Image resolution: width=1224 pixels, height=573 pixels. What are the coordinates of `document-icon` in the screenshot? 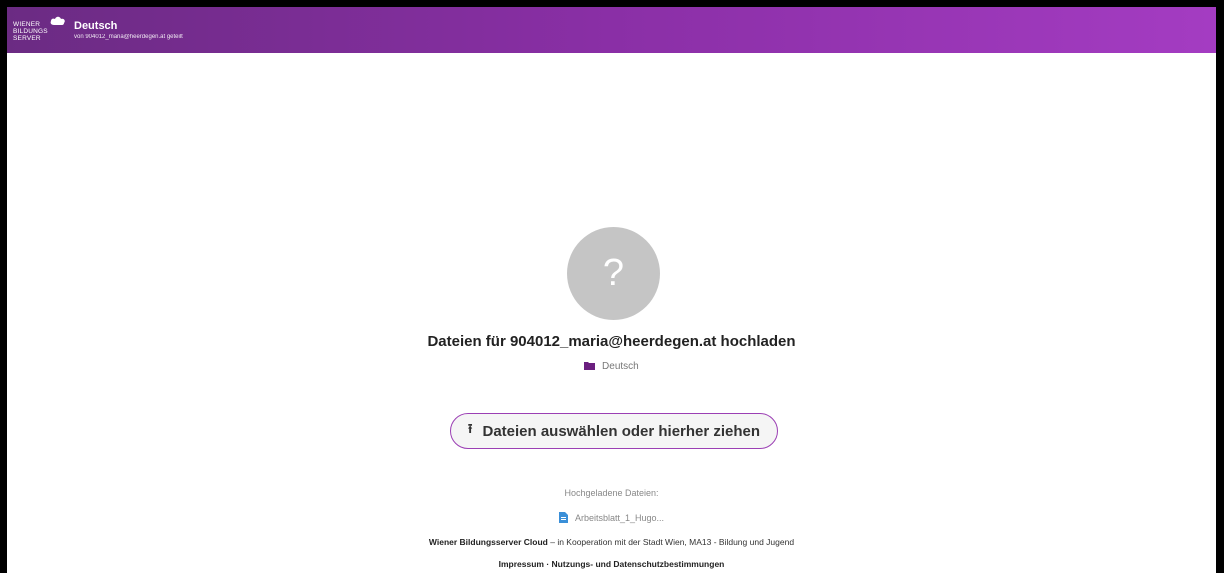 It's located at (563, 517).